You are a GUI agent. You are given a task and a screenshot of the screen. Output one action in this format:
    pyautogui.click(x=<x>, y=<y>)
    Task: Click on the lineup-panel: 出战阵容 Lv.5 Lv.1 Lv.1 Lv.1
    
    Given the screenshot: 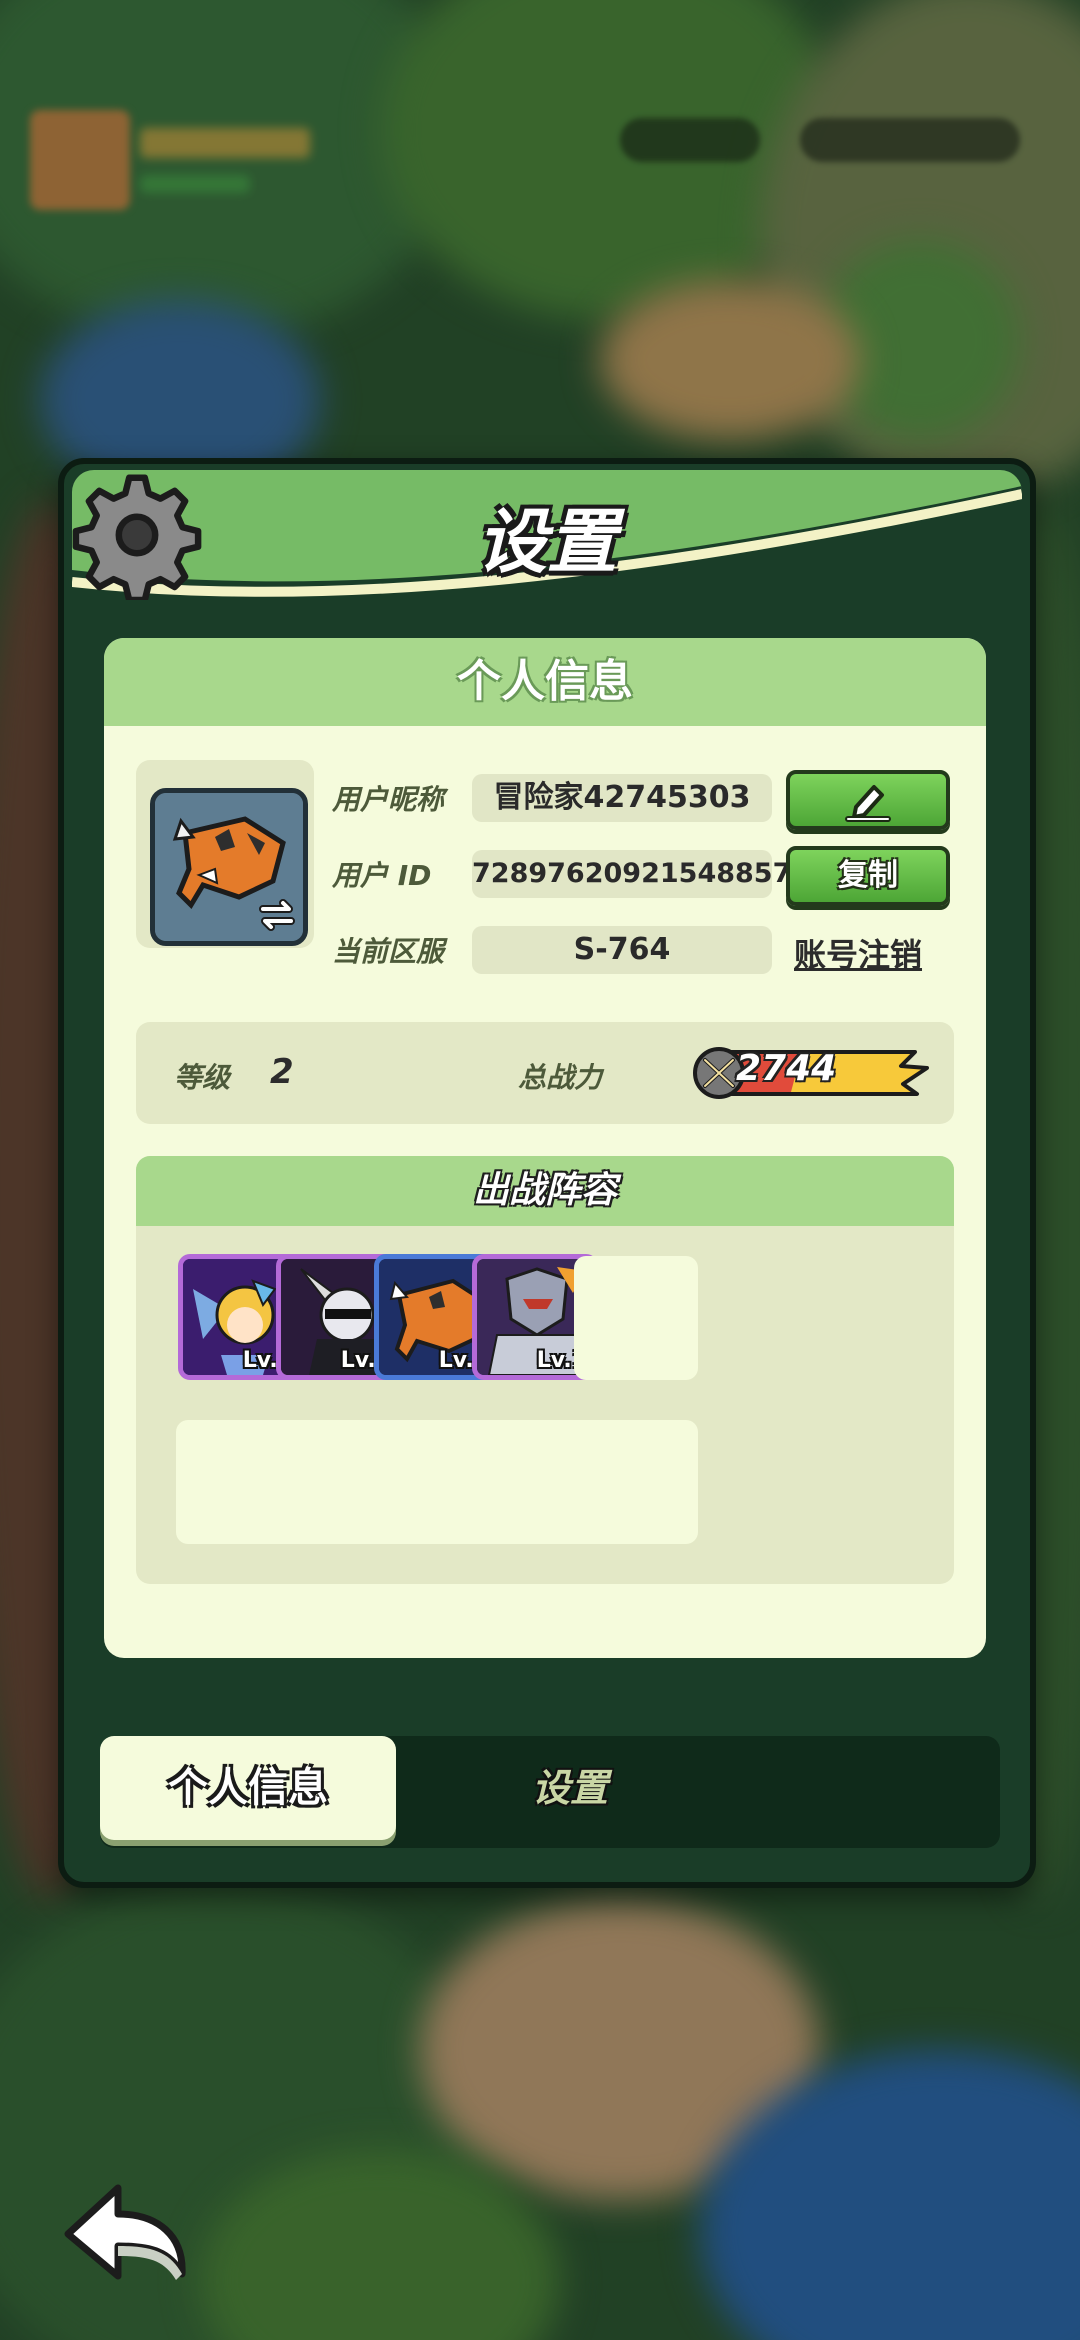 What is the action you would take?
    pyautogui.click(x=545, y=1370)
    